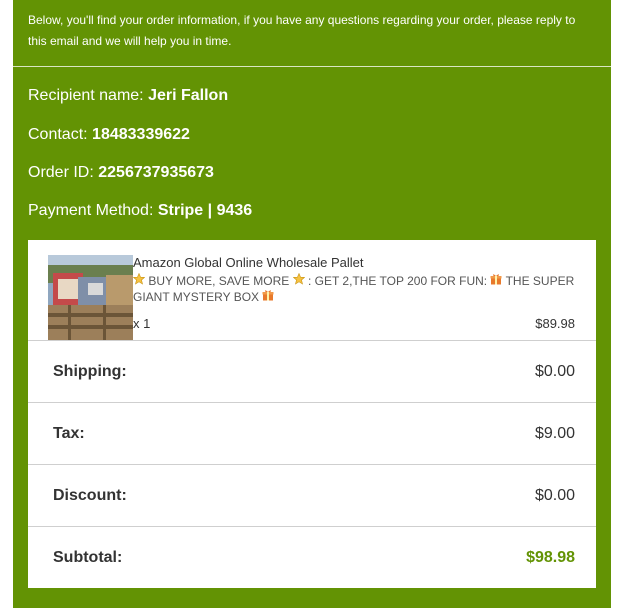  I want to click on subtotal-value: $98.98, so click(550, 557).